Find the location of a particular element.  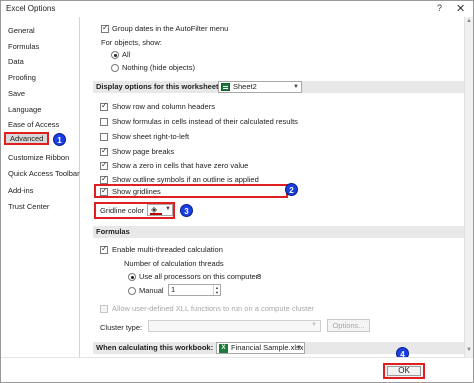

sidebar-item-general: General is located at coordinates (21, 30).